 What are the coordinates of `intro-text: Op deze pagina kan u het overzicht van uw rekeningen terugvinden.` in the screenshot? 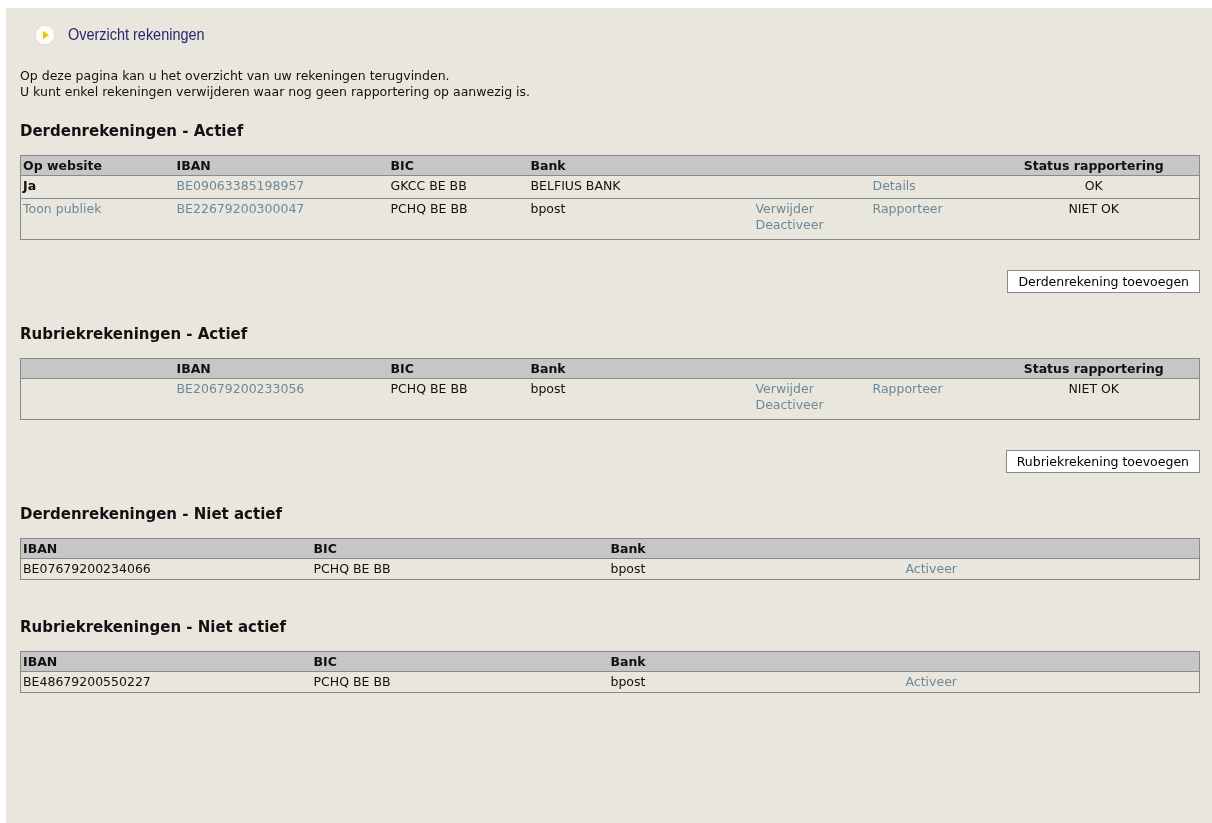 It's located at (235, 76).